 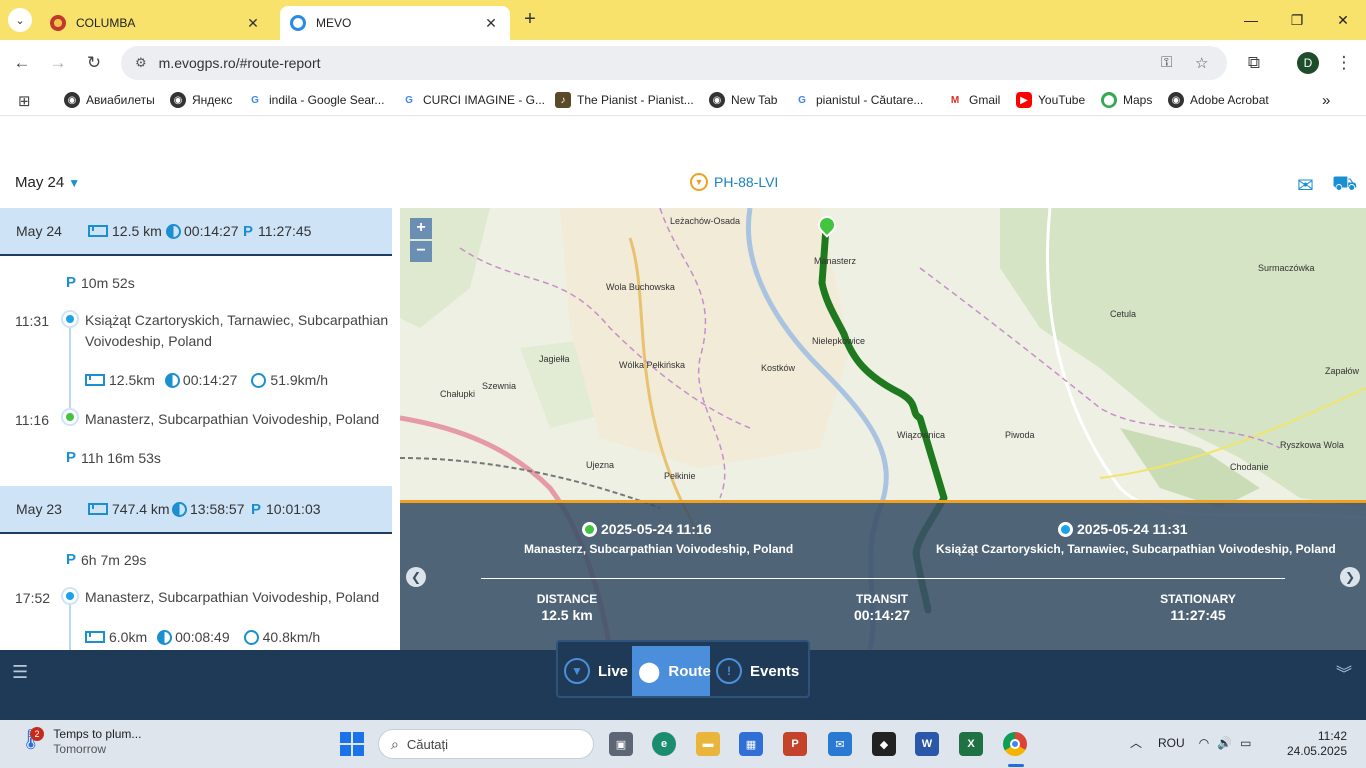 What do you see at coordinates (1350, 577) in the screenshot?
I see `next-trip-button: ❯` at bounding box center [1350, 577].